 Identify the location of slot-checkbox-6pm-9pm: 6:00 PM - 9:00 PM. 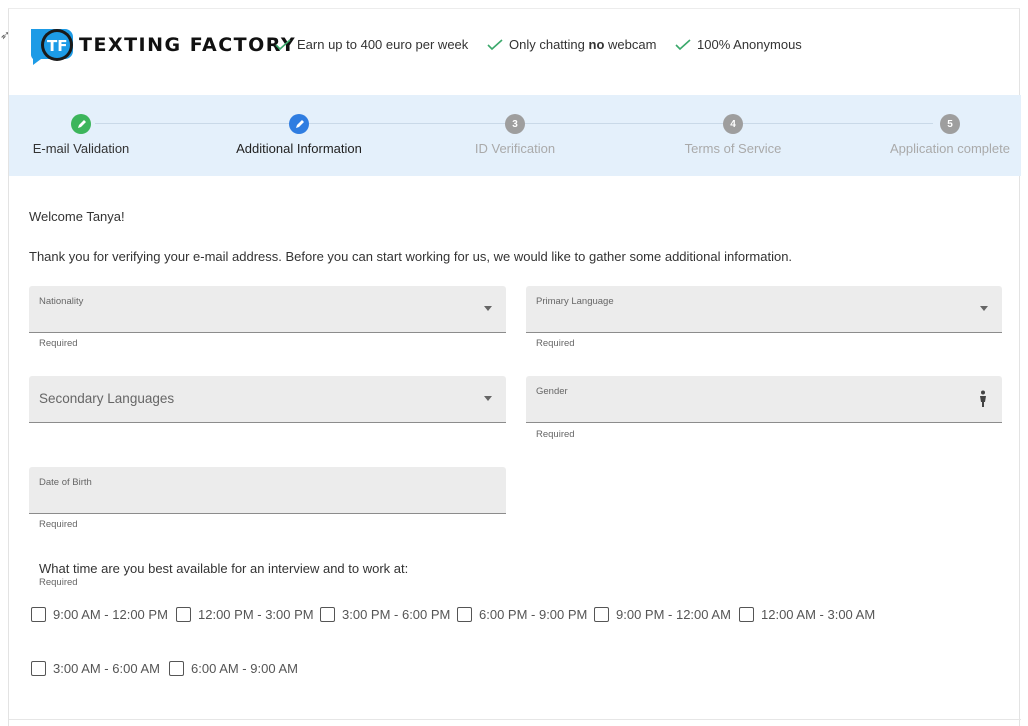
(522, 614).